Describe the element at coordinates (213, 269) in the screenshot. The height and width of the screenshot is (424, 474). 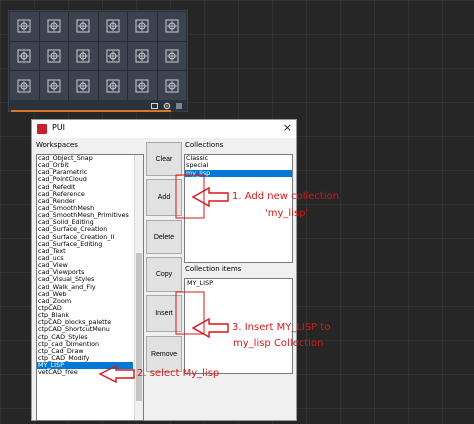
I see `collection-items-label: Collection items` at that location.